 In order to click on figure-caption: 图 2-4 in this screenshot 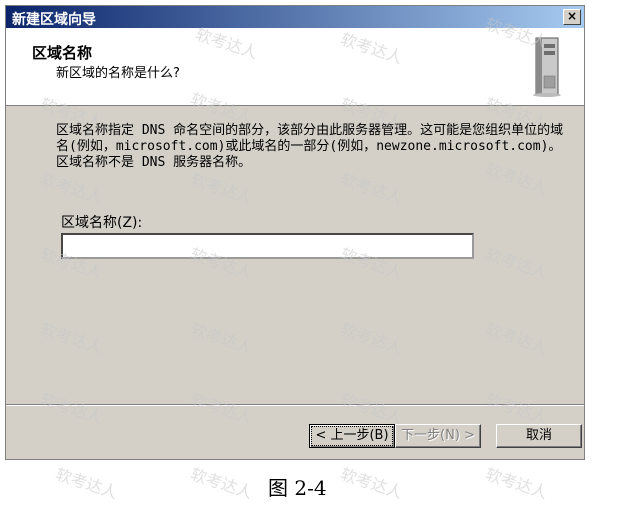, I will do `click(297, 488)`.